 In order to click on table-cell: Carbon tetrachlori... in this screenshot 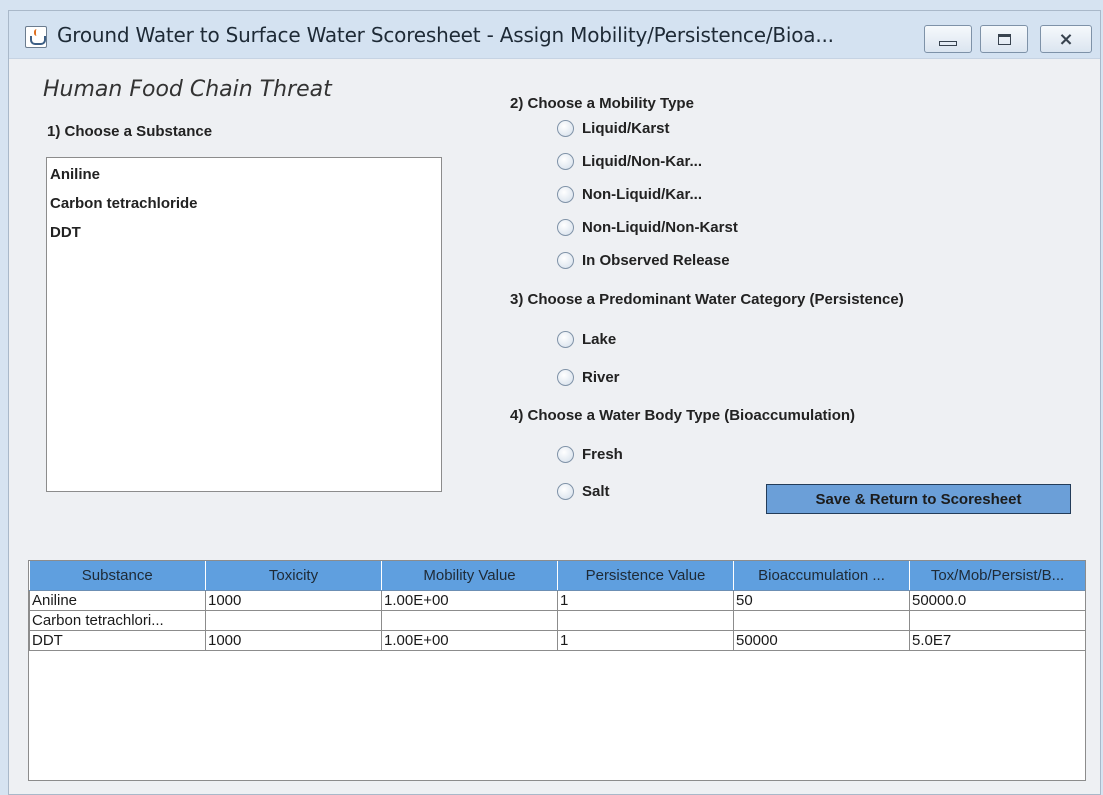, I will do `click(117, 620)`.